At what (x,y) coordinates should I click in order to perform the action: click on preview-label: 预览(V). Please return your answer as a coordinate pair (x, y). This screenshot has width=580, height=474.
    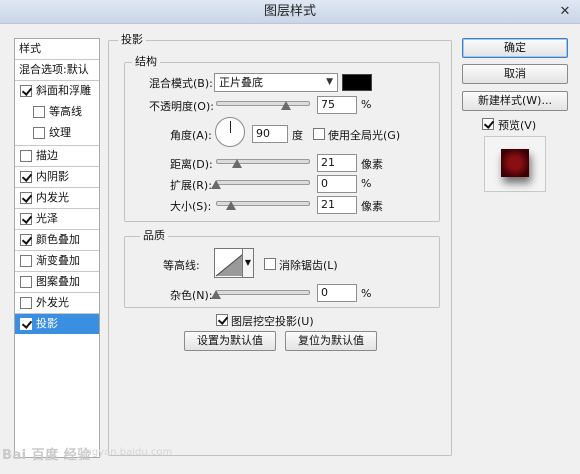
    Looking at the image, I should click on (517, 125).